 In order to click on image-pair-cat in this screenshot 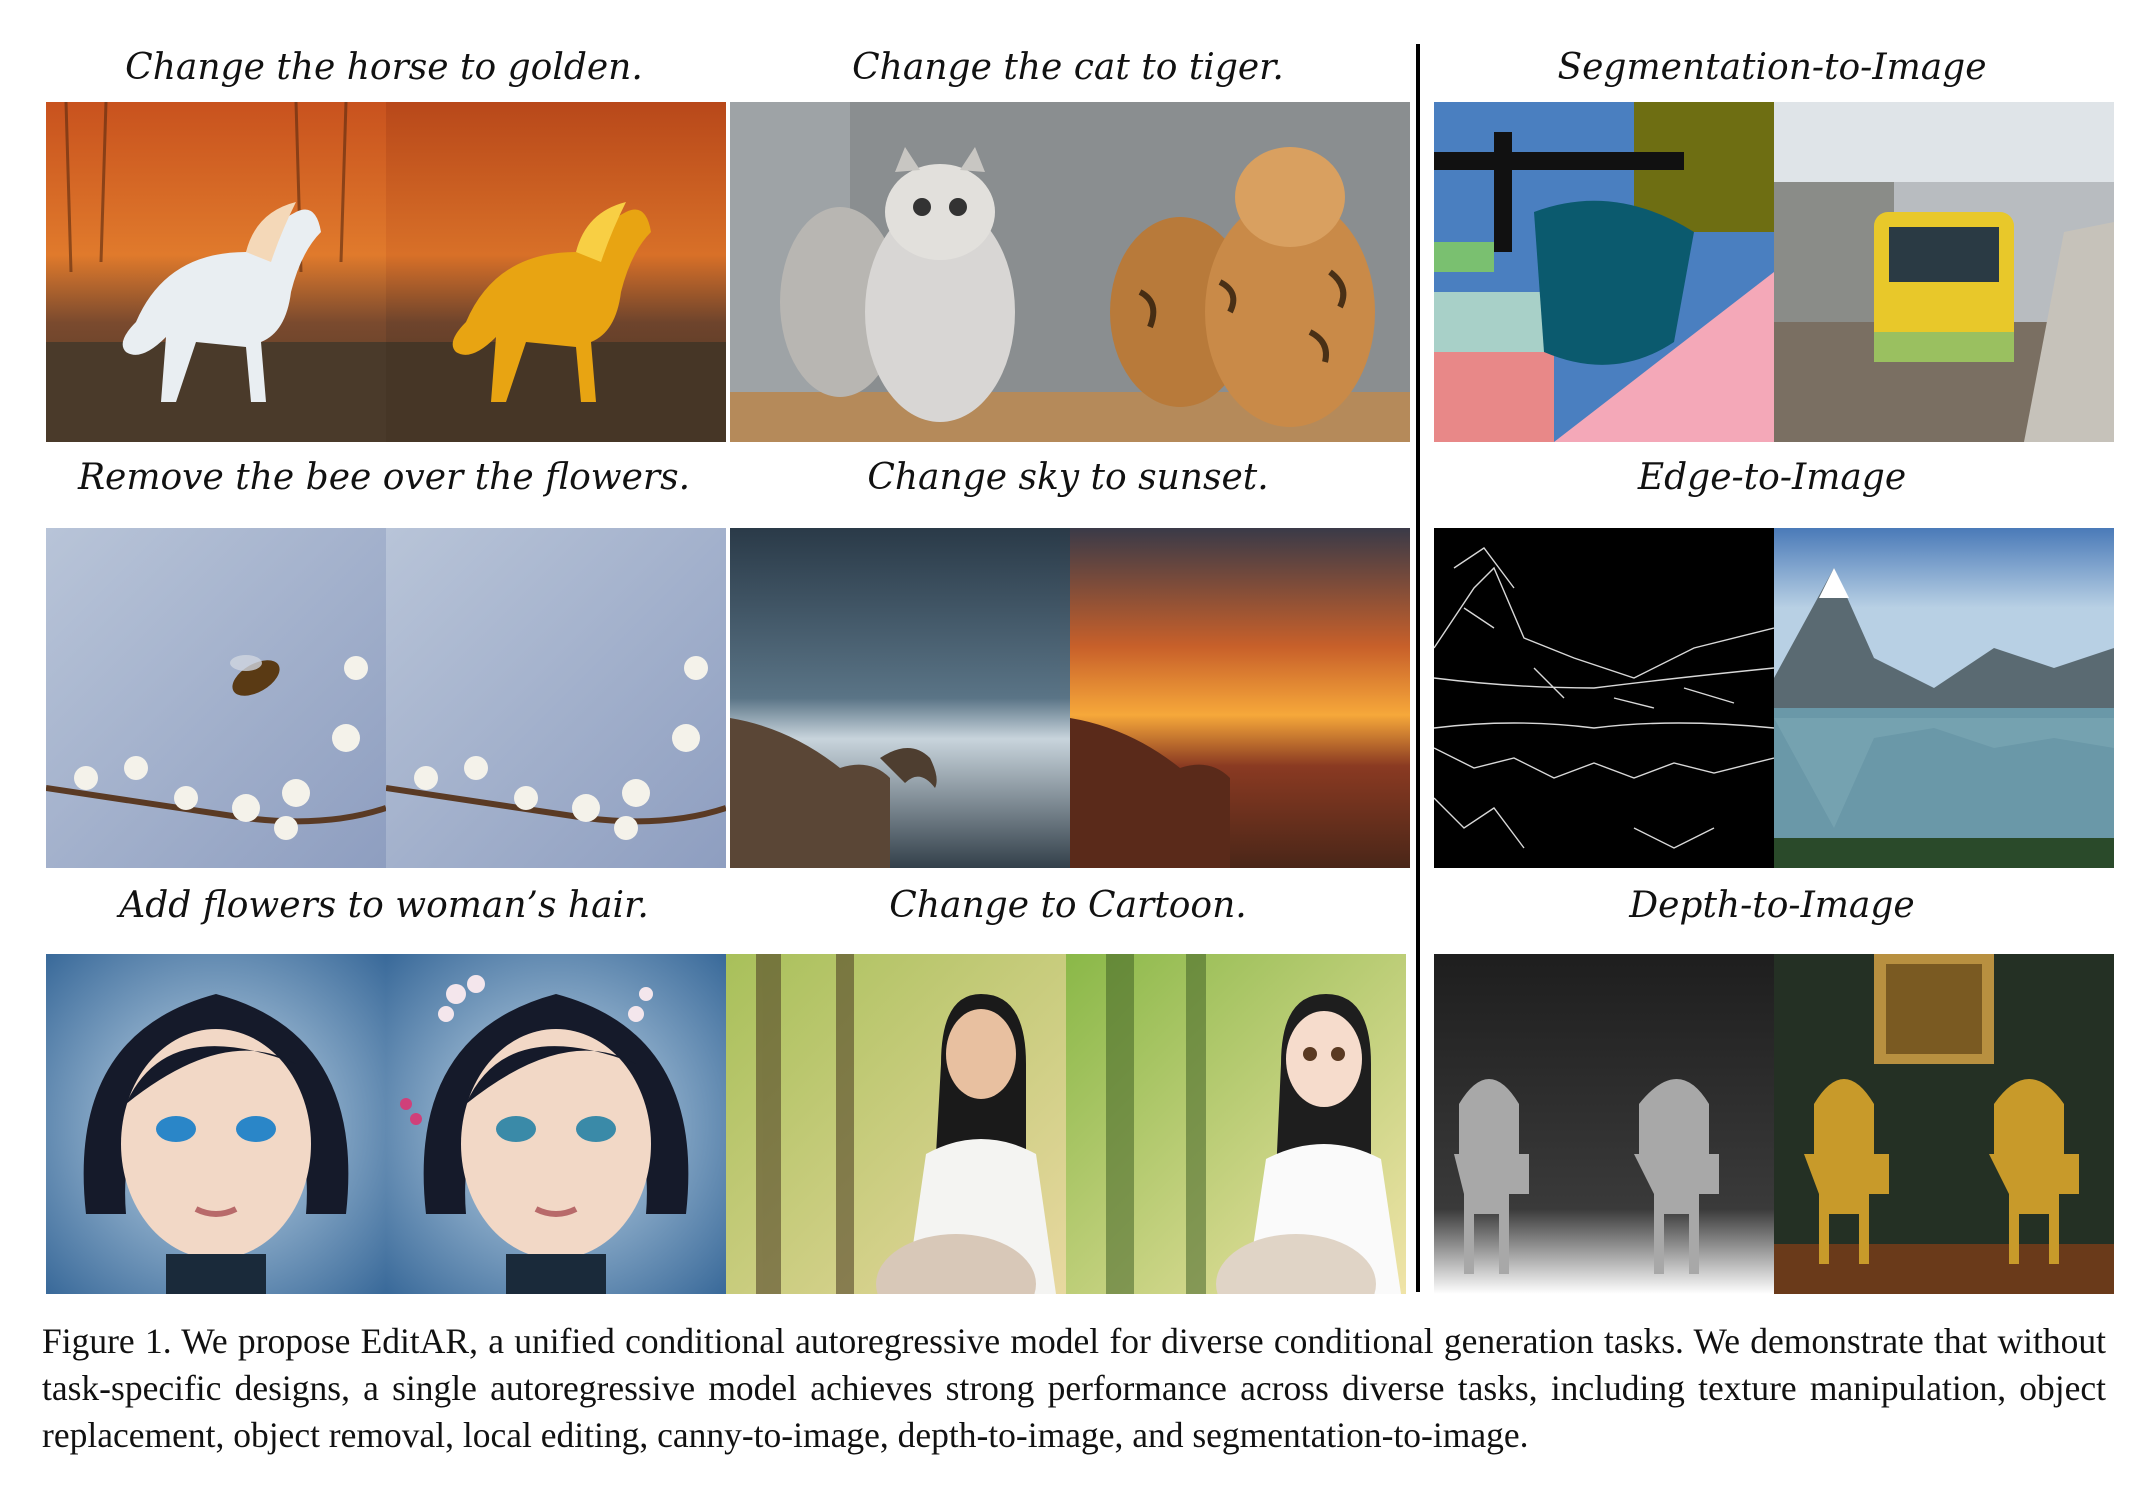, I will do `click(1070, 272)`.